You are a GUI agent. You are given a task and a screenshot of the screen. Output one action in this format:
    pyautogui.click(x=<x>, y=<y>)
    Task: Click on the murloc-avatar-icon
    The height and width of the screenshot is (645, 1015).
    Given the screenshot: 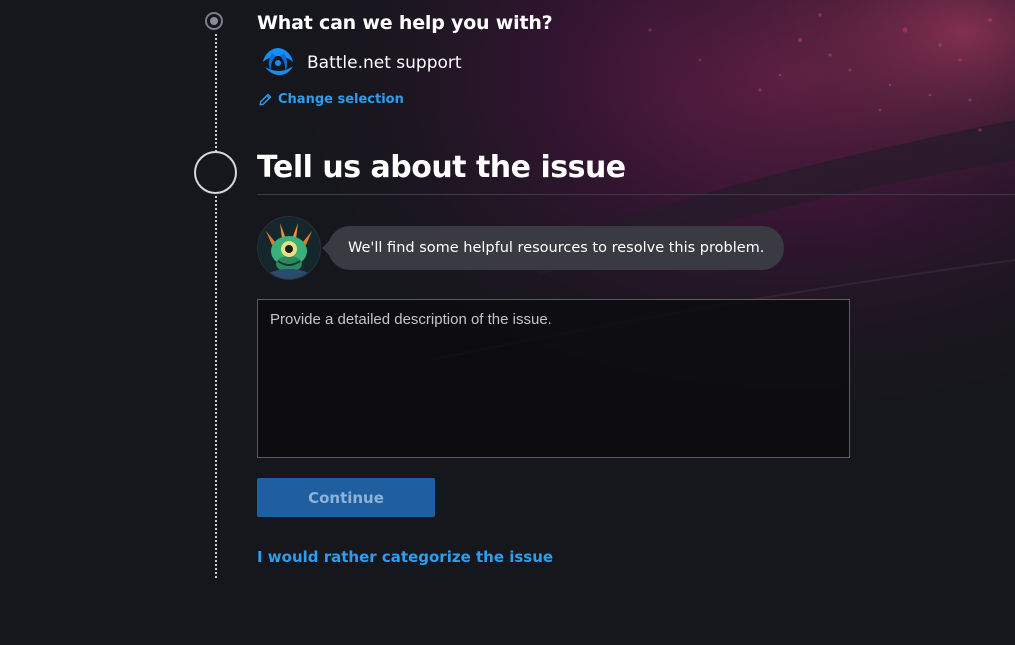 What is the action you would take?
    pyautogui.click(x=289, y=248)
    